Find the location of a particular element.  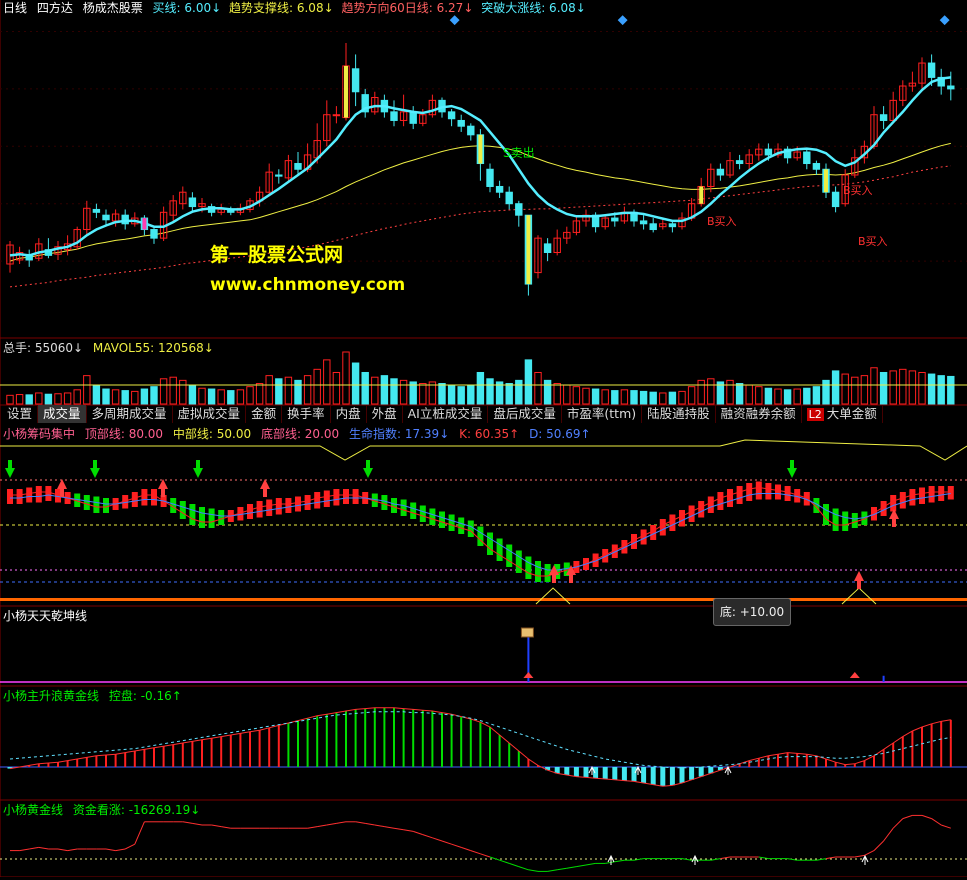

tab-amount: 金额 is located at coordinates (264, 414).